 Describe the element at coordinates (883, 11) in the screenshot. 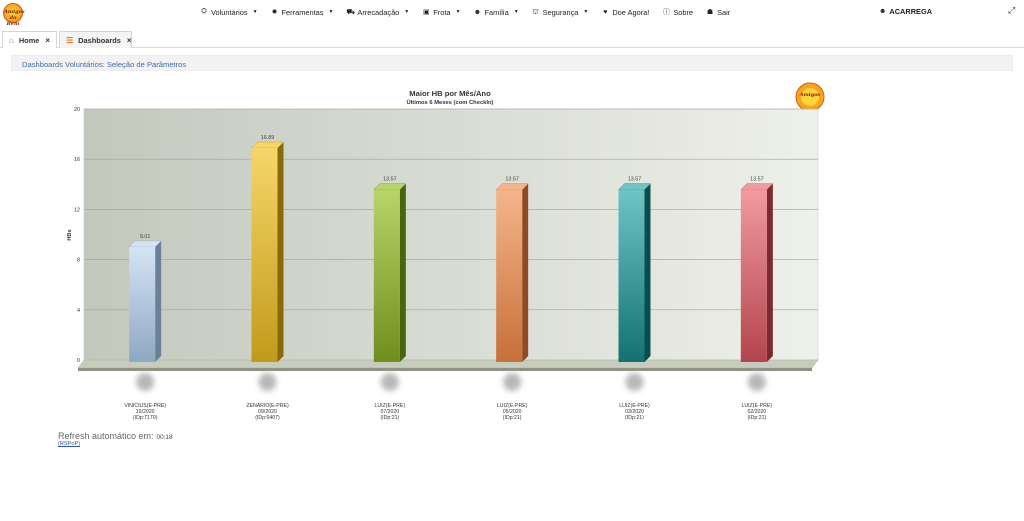

I see `user-icon: ☻` at that location.